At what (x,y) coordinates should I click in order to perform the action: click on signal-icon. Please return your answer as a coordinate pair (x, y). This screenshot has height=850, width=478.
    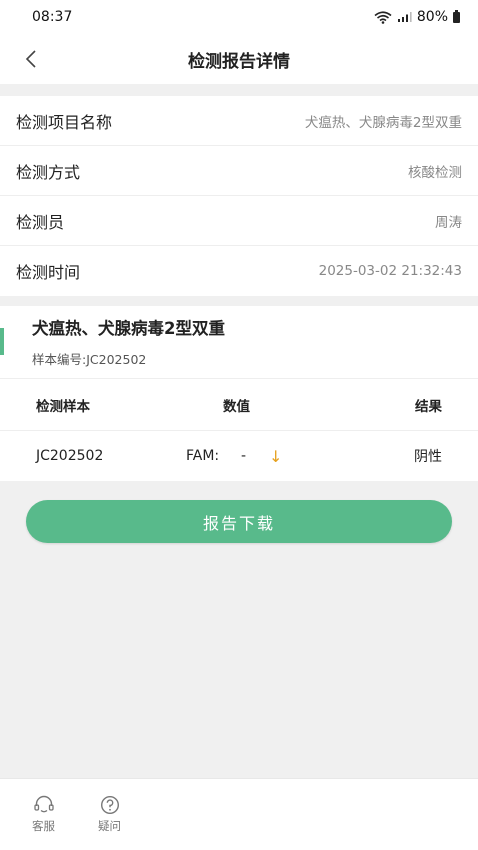
    Looking at the image, I should click on (404, 17).